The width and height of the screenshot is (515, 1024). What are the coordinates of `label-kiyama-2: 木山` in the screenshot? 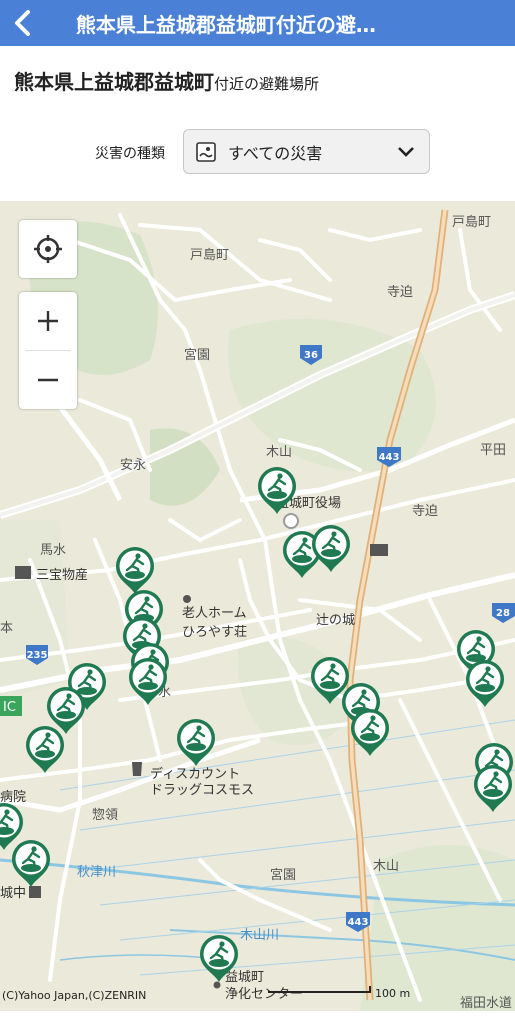 It's located at (386, 866).